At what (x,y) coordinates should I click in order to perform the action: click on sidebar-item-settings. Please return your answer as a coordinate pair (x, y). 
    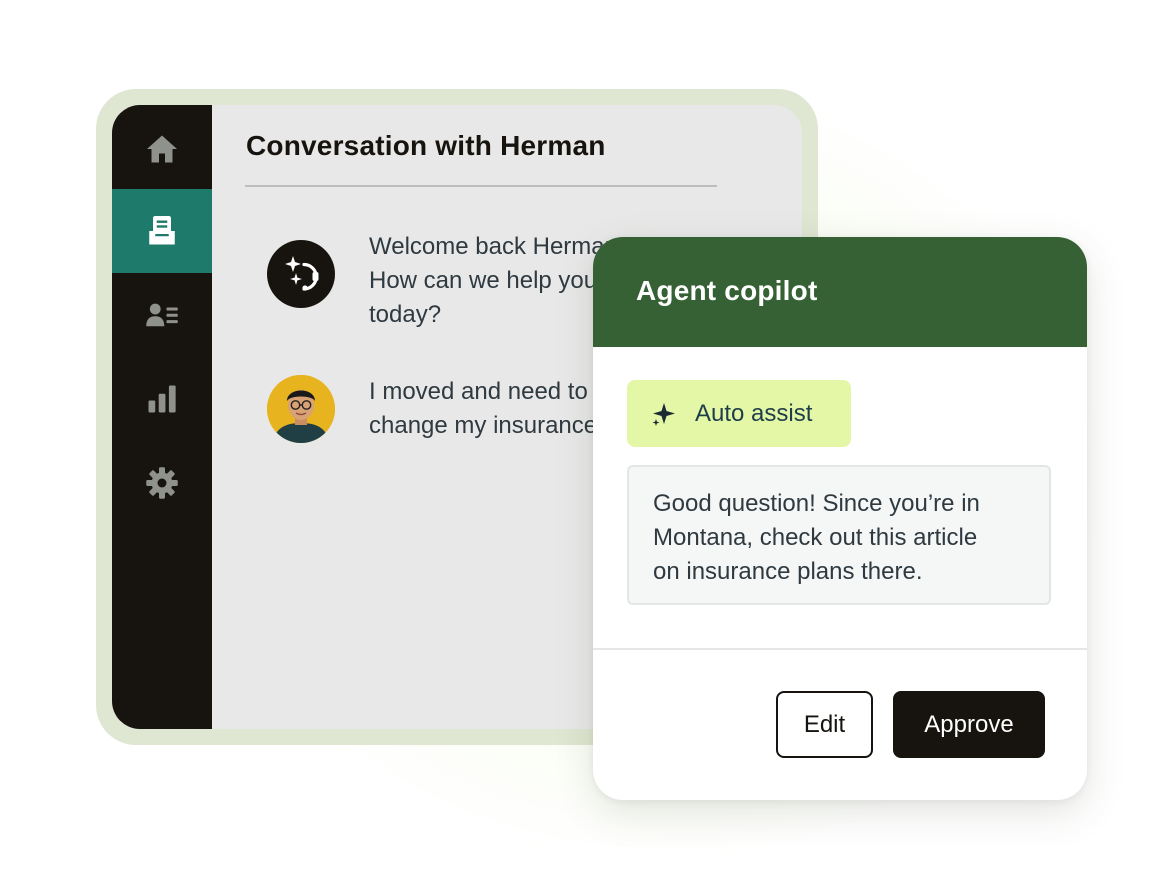
    Looking at the image, I should click on (162, 483).